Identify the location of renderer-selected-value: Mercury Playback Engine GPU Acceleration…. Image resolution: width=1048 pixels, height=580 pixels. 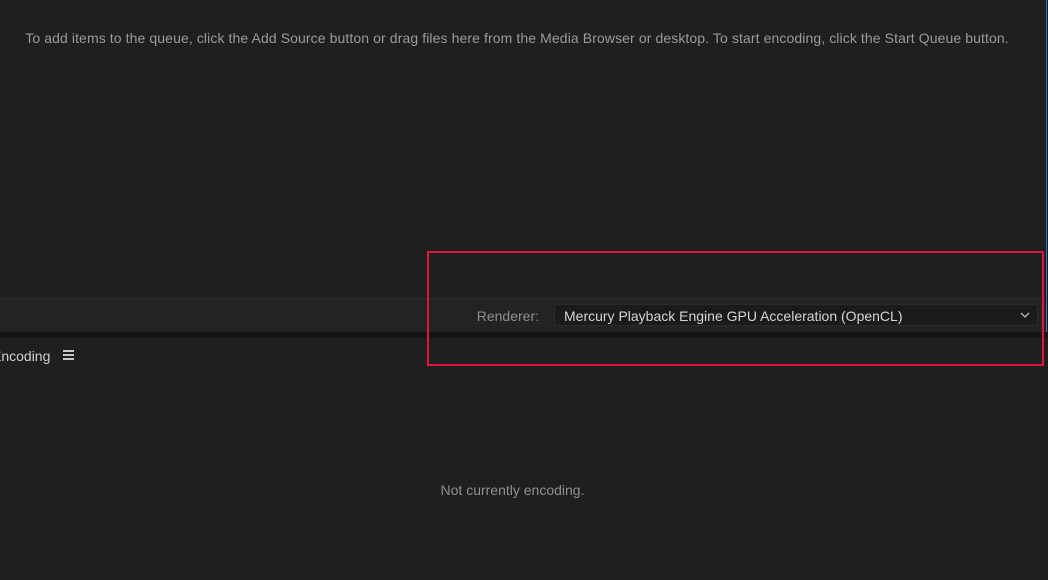
(733, 316).